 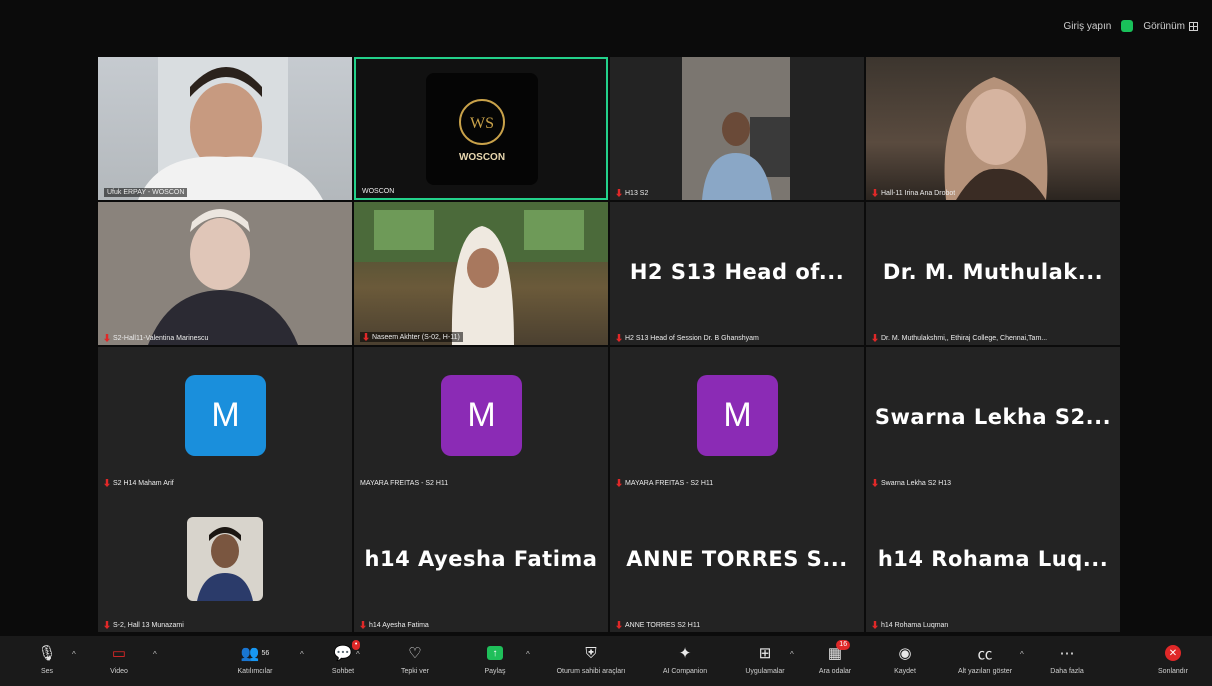 I want to click on video-button: ▭ Video, so click(x=119, y=658).